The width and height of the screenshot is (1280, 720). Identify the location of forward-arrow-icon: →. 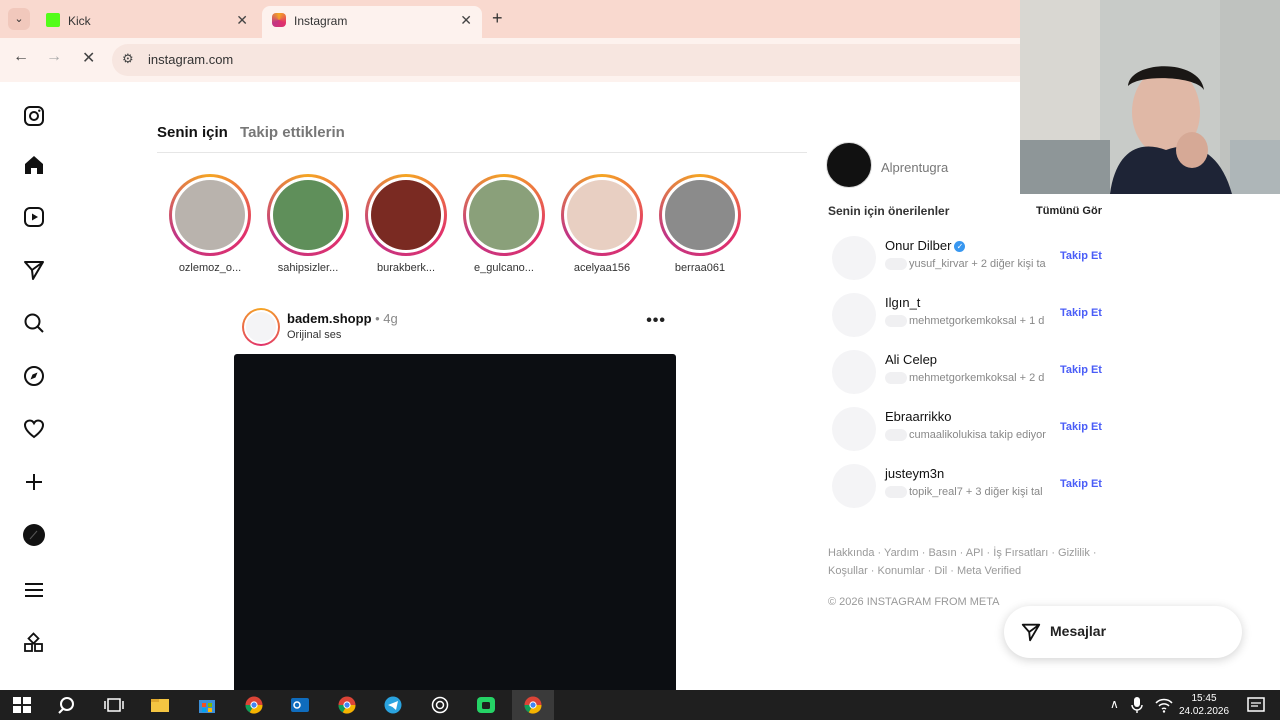
(54, 57).